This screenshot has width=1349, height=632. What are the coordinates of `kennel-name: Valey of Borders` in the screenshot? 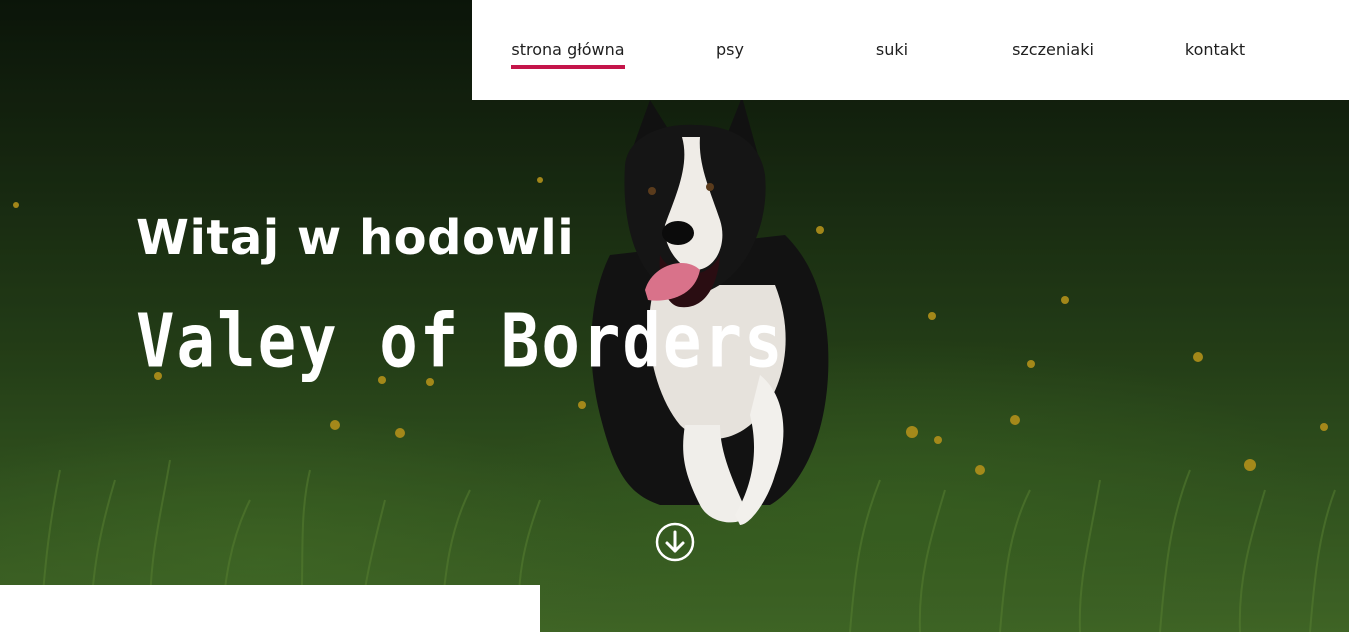 It's located at (460, 343).